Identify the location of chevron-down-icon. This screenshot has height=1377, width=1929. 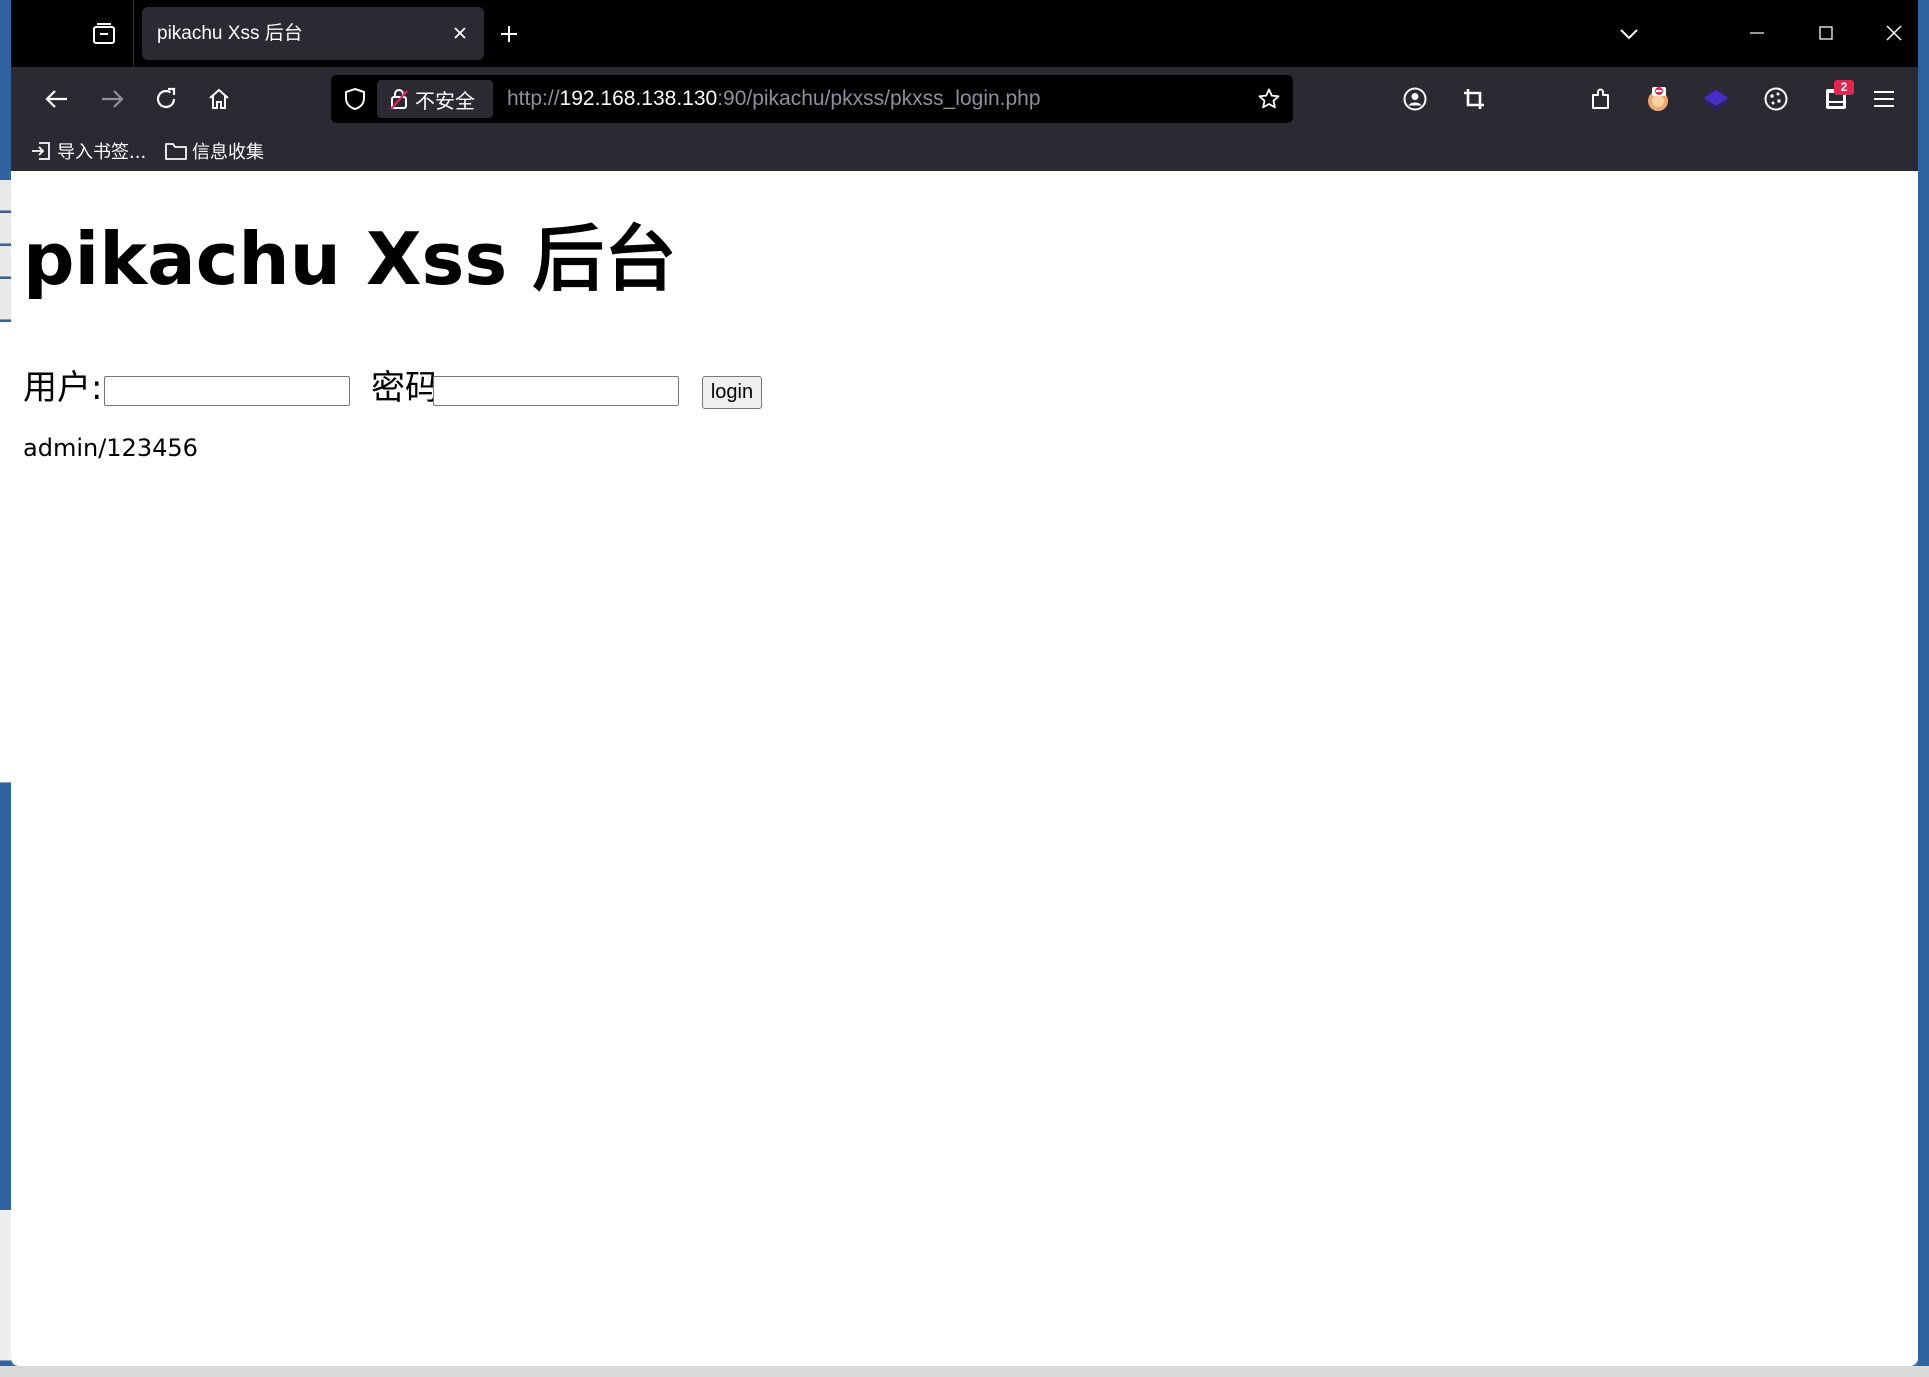
(1629, 34).